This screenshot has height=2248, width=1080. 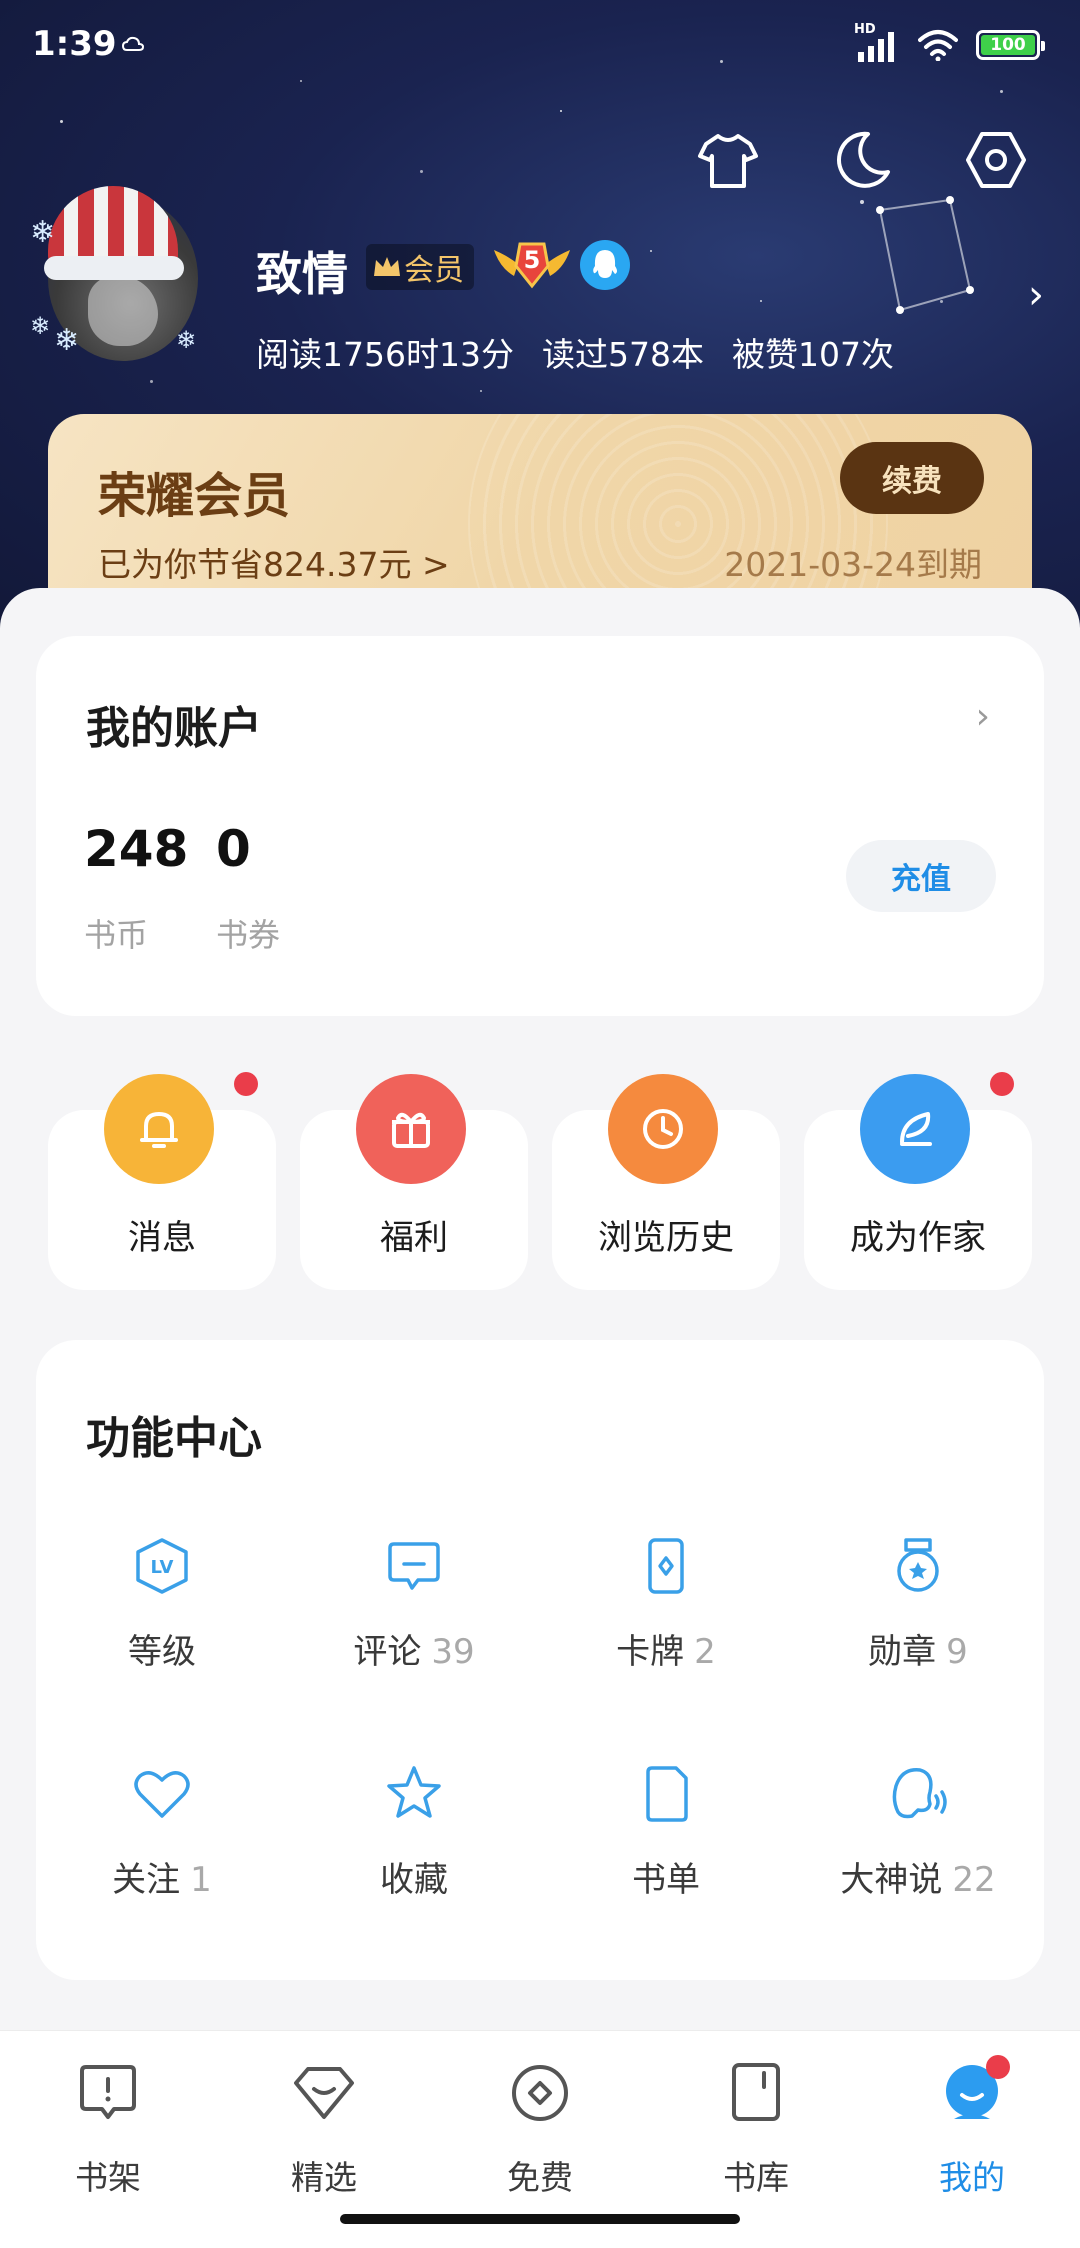 I want to click on battery-icon: 100, so click(x=1010, y=45).